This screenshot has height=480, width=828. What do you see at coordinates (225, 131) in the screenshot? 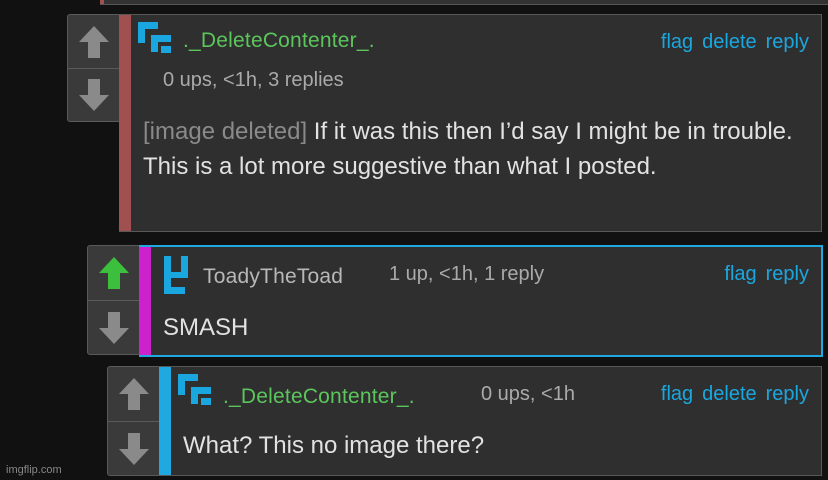
I see `deleted-image-label: [image deleted]` at bounding box center [225, 131].